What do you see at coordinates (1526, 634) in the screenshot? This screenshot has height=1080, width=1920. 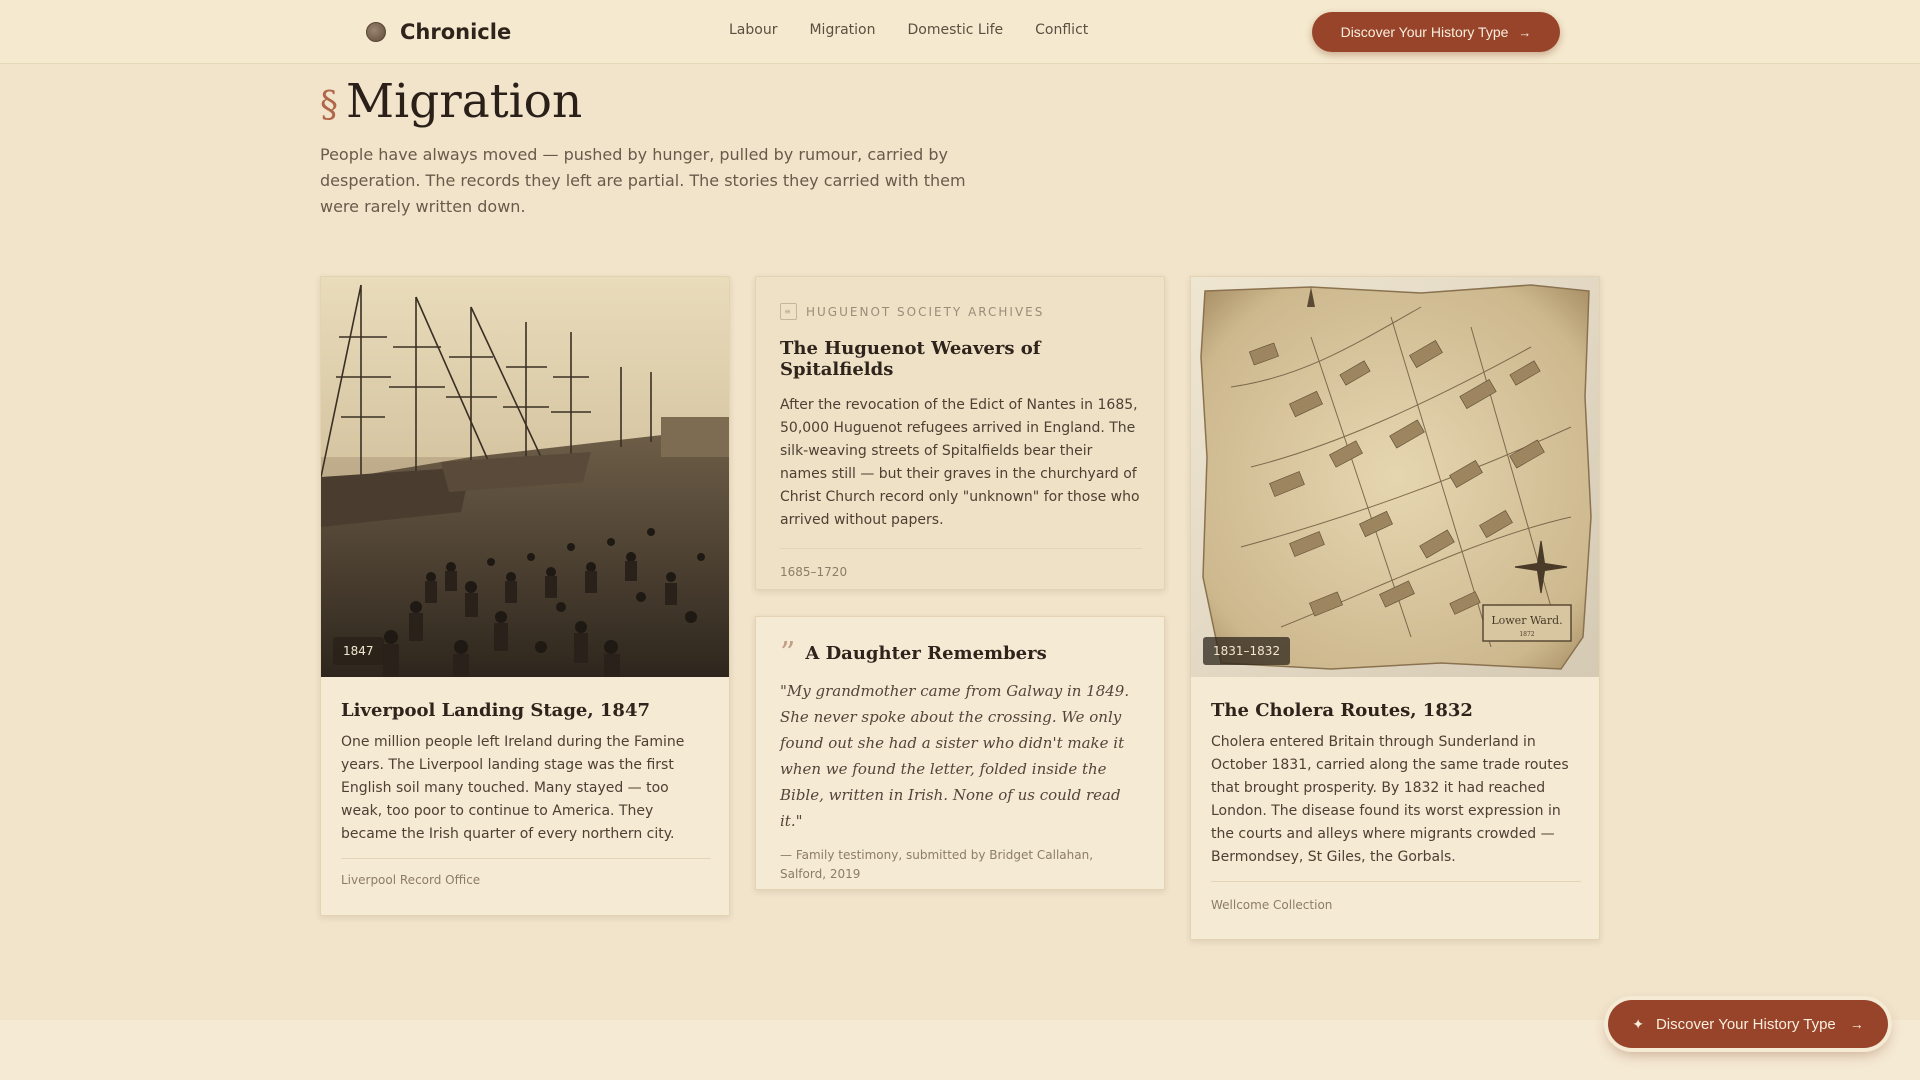 I see `map-cartouche-year: 1872` at bounding box center [1526, 634].